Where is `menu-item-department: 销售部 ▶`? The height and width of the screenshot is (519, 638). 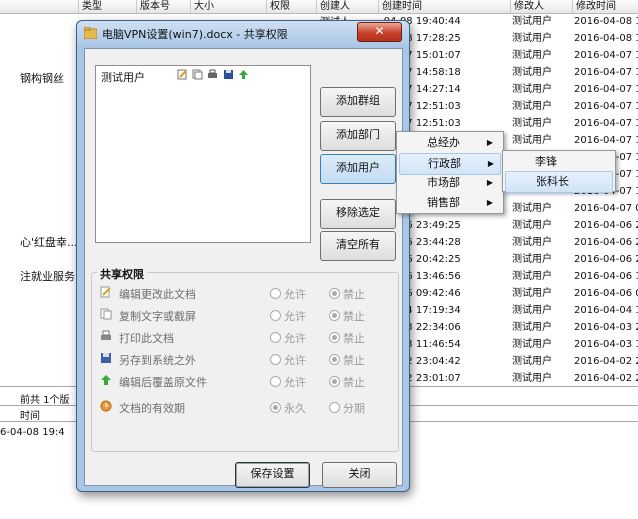 menu-item-department: 销售部 ▶ is located at coordinates (449, 203).